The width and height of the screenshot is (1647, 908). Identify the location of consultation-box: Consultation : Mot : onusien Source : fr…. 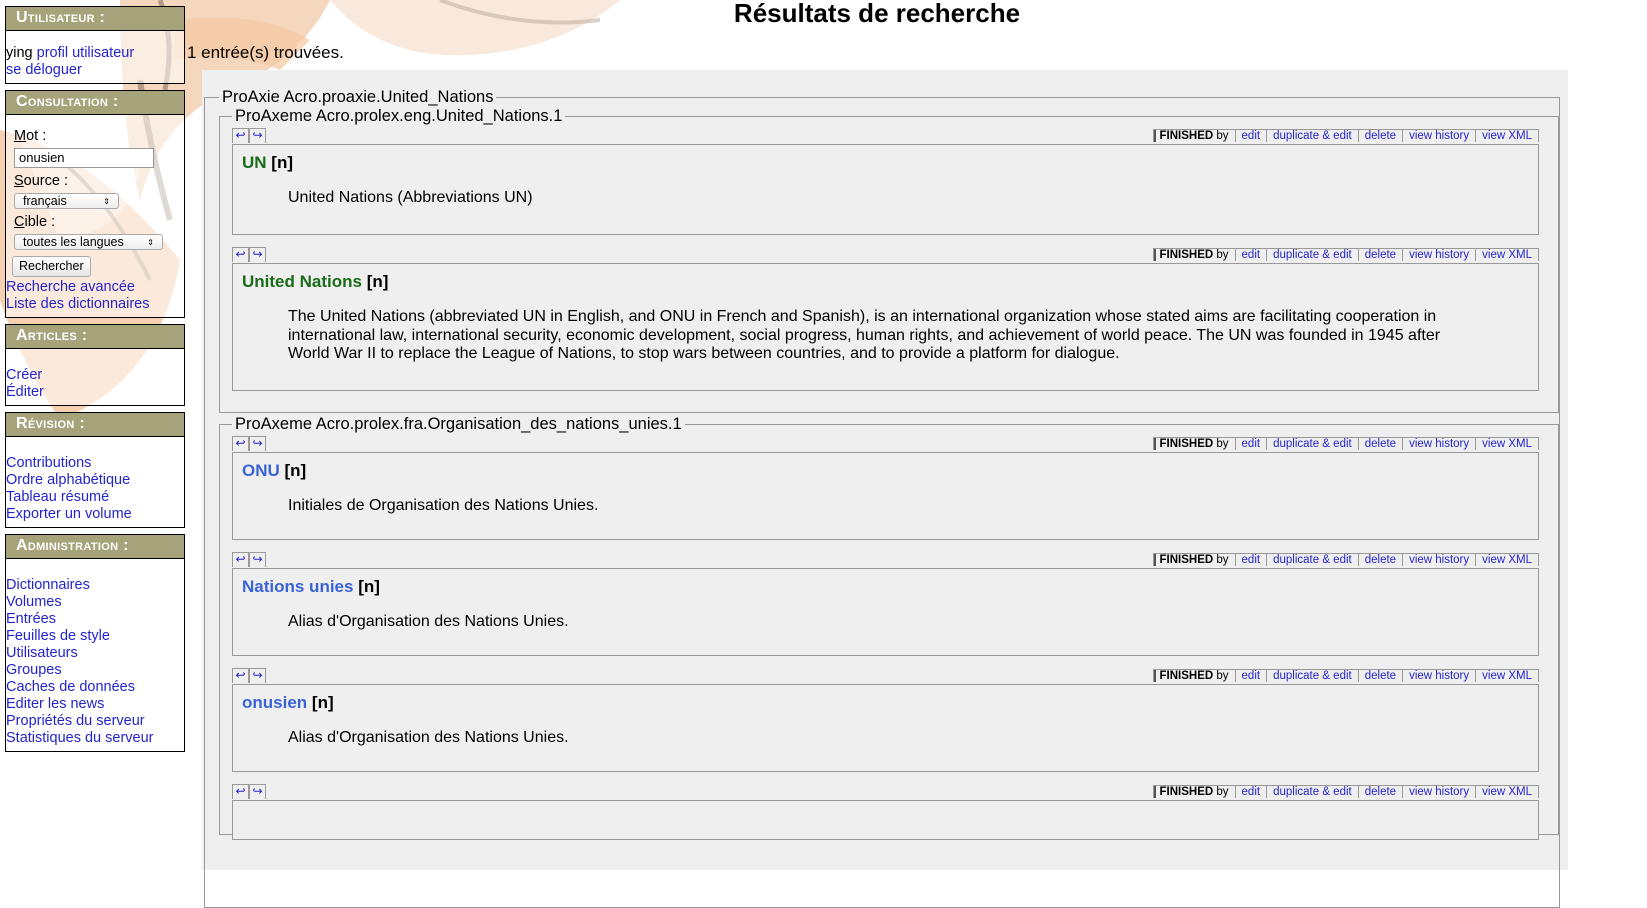
(95, 204).